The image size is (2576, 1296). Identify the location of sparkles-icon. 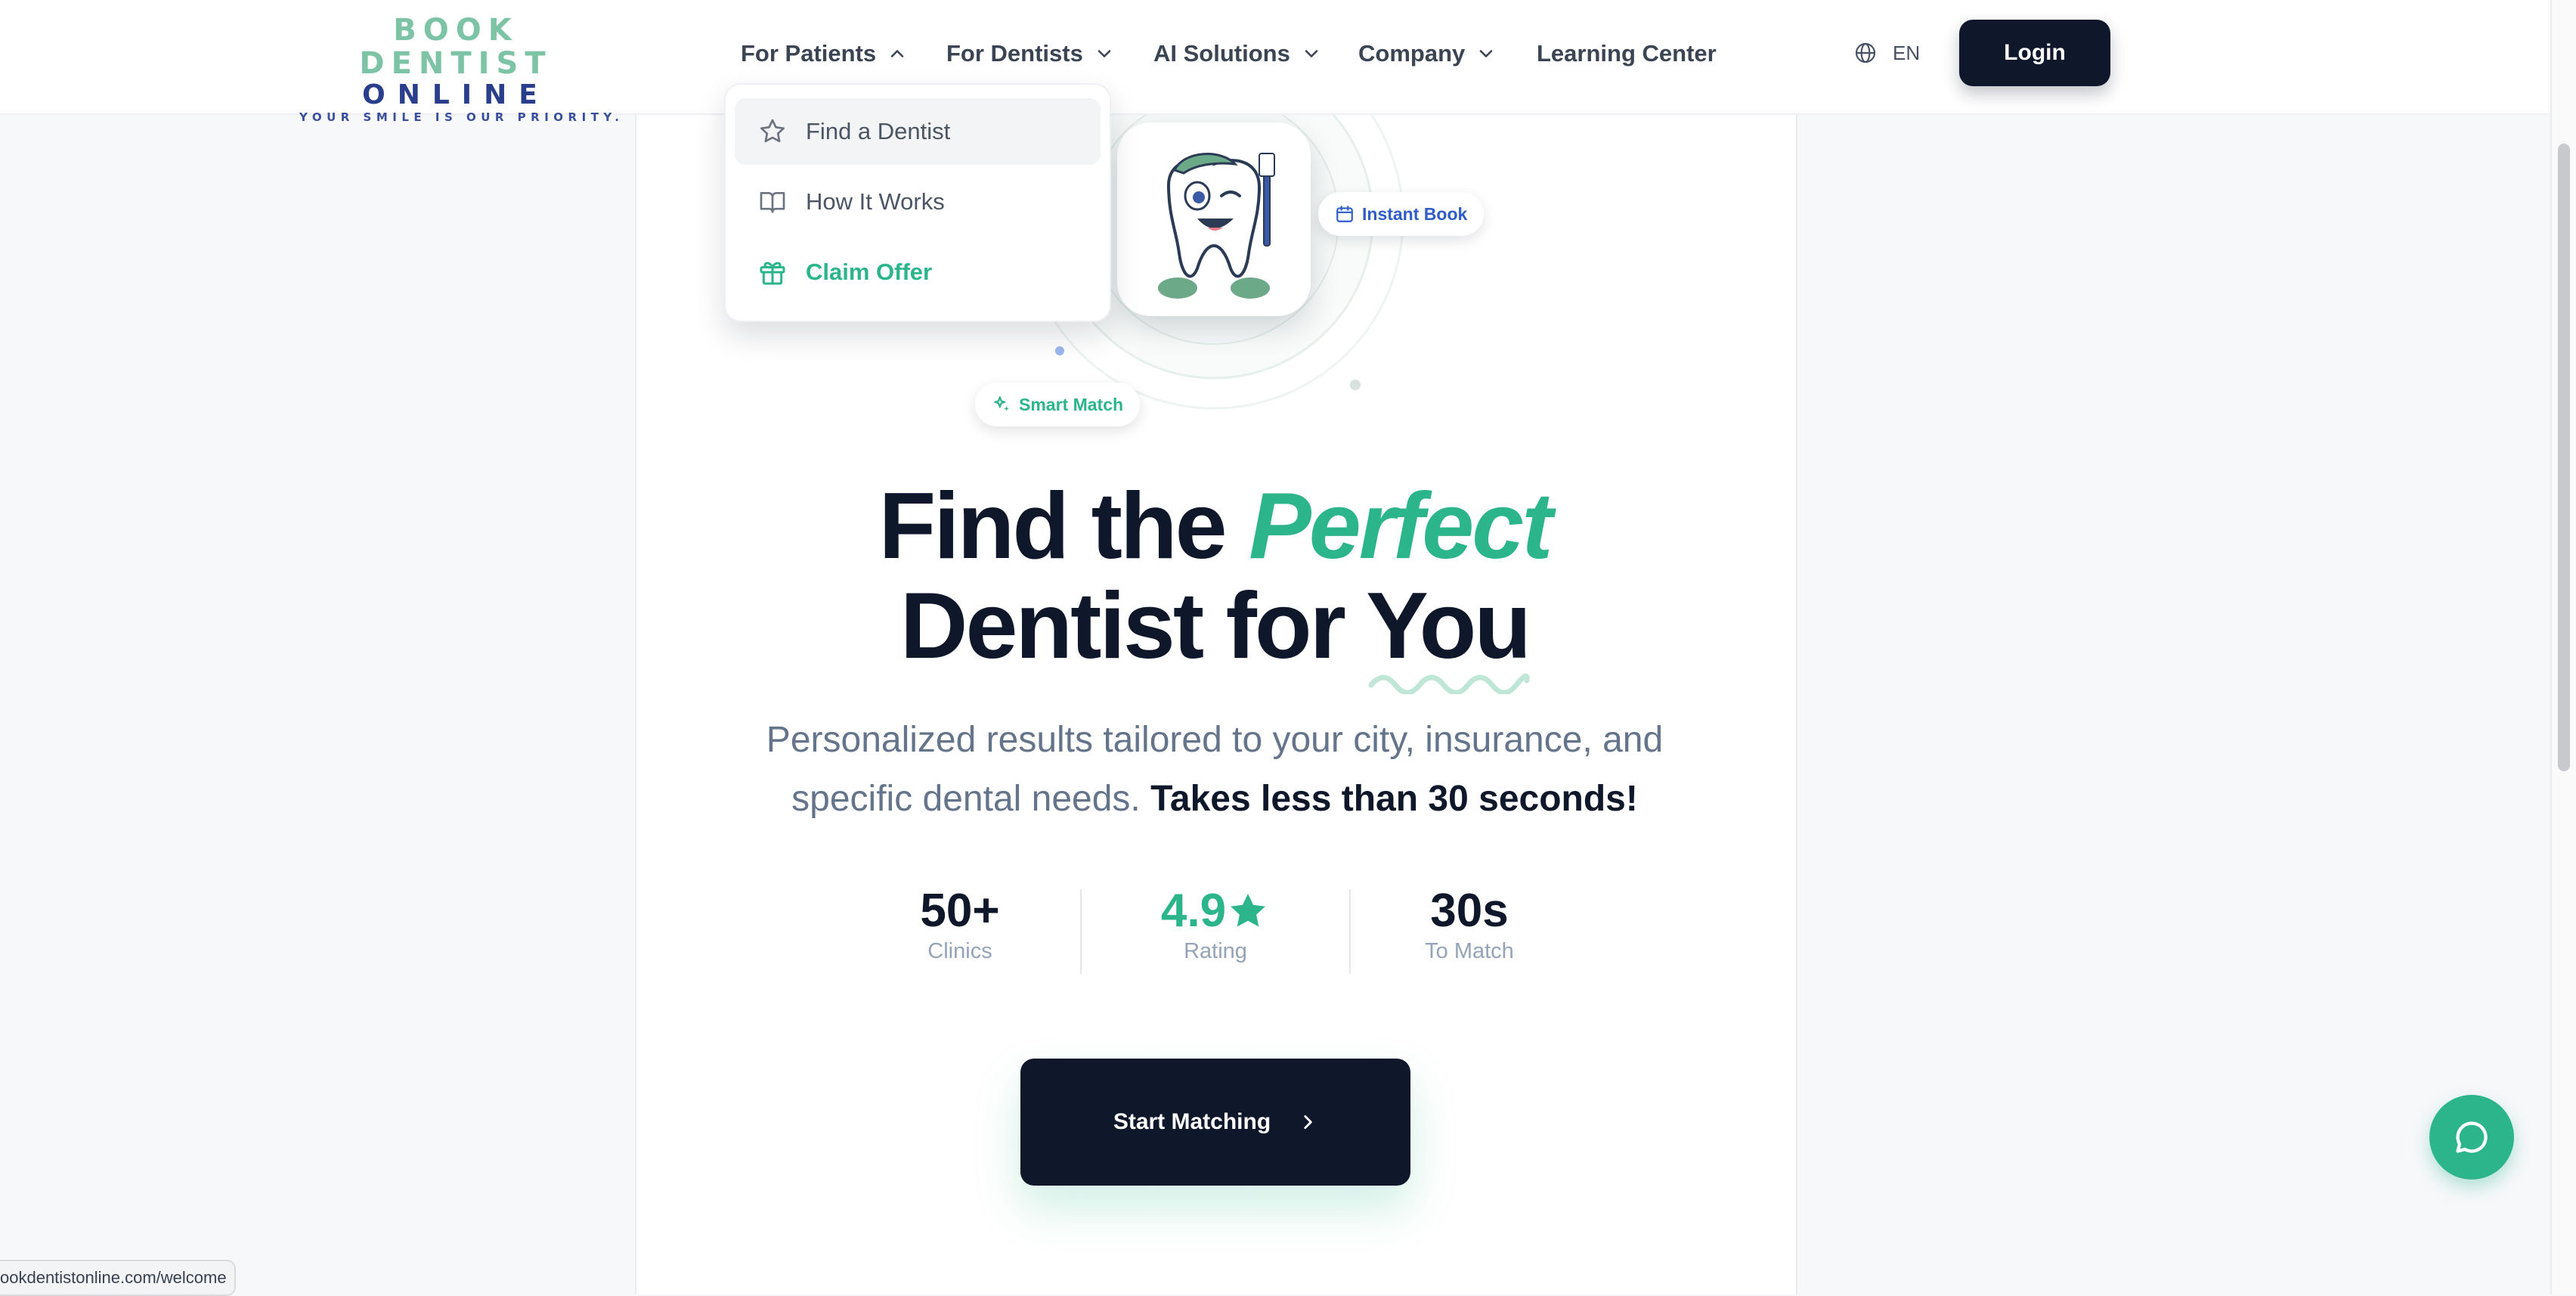
(1001, 403).